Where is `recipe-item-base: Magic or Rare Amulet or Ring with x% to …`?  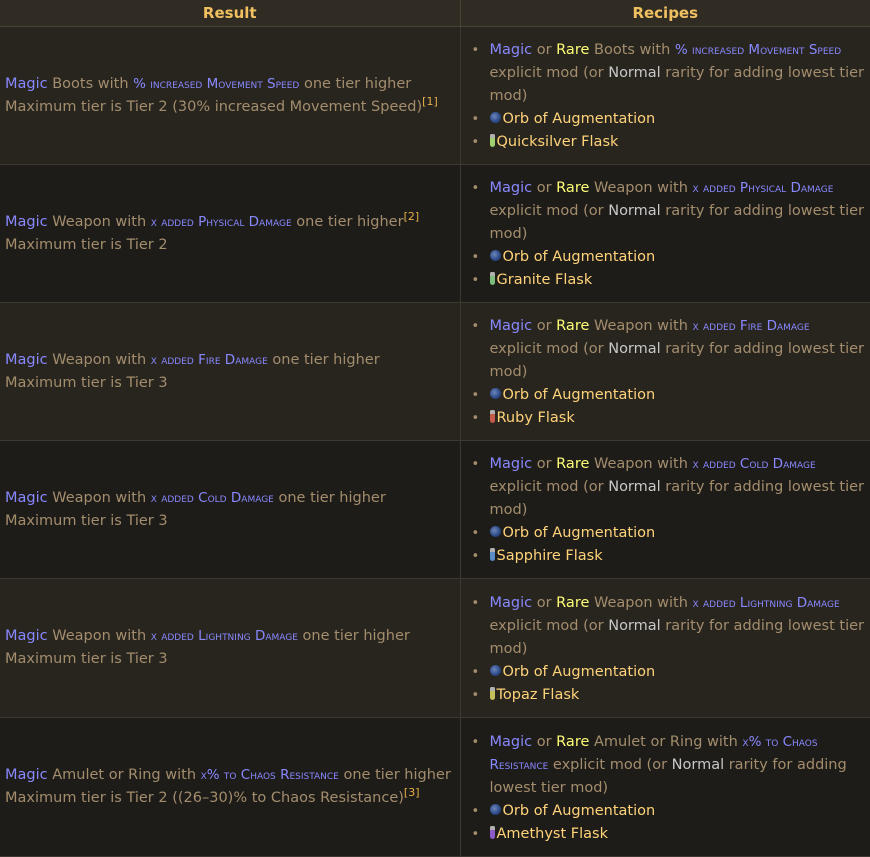
recipe-item-base: Magic or Rare Amulet or Ring with x% to … is located at coordinates (668, 765).